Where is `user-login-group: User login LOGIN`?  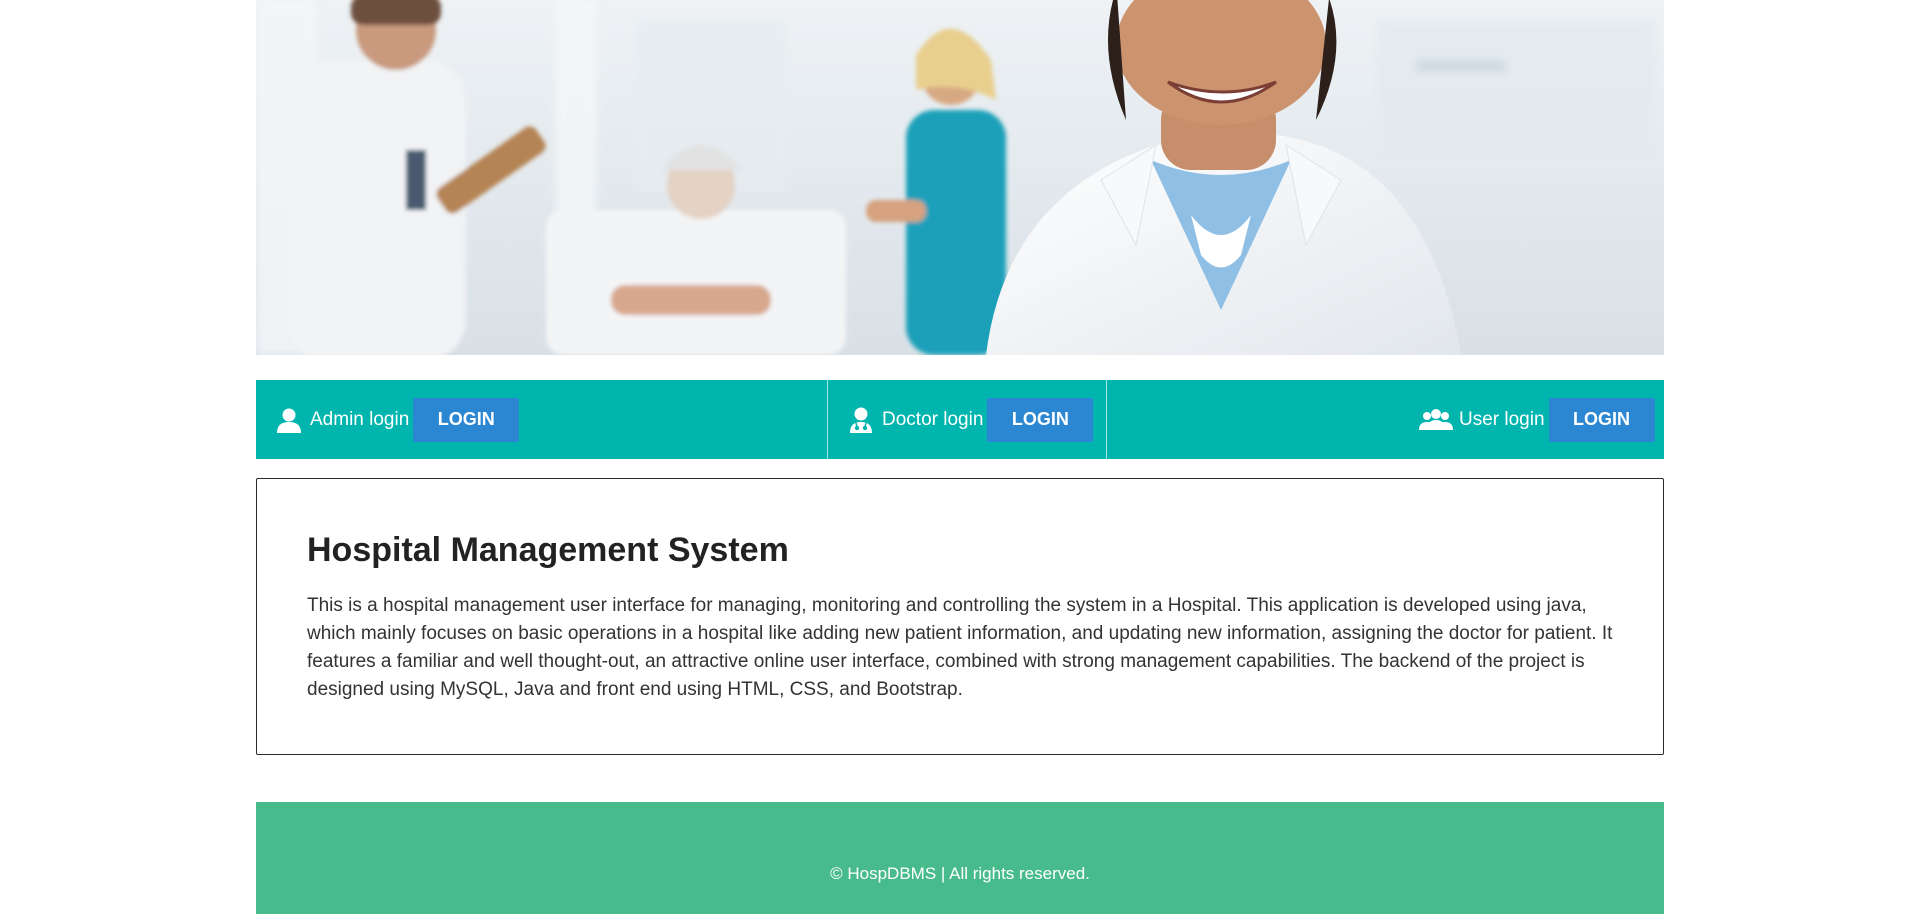
user-login-group: User login LOGIN is located at coordinates (1537, 419).